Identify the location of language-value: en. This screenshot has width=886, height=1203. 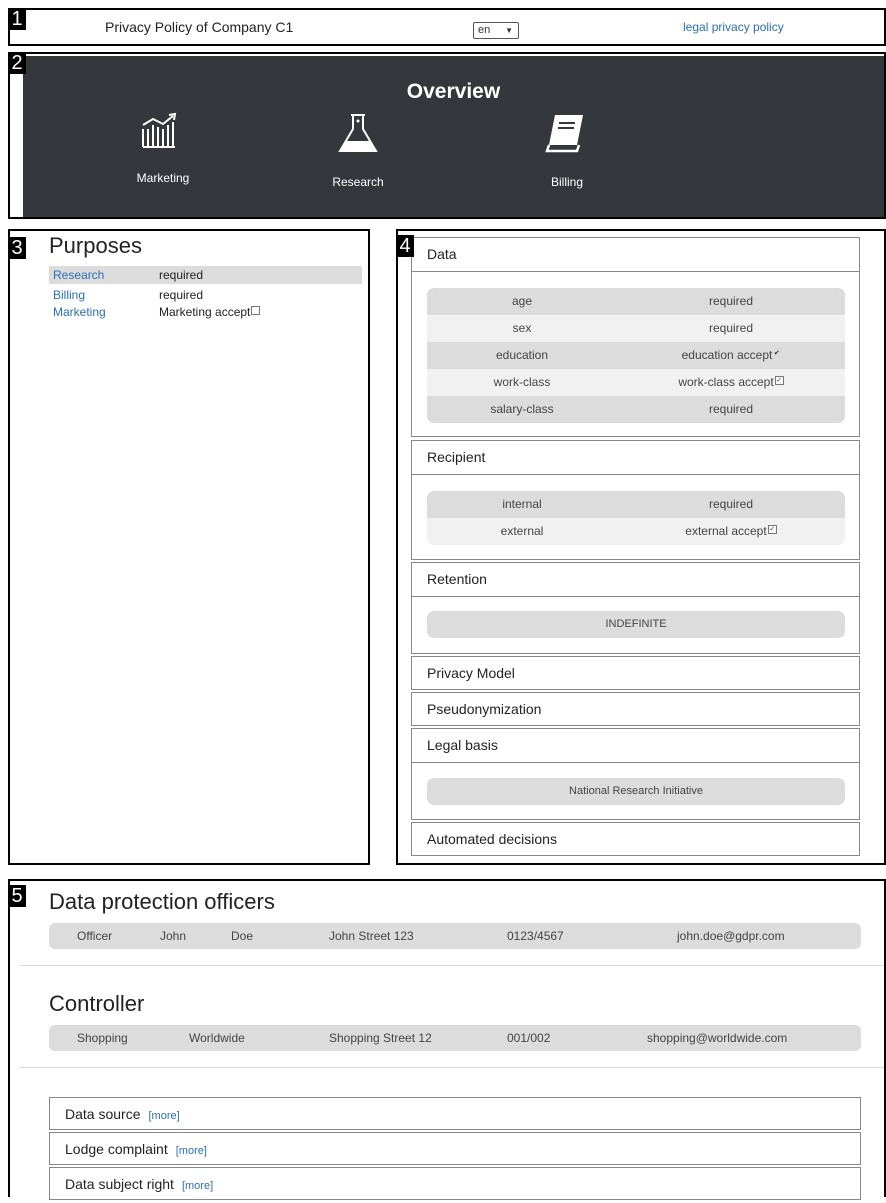
(484, 30).